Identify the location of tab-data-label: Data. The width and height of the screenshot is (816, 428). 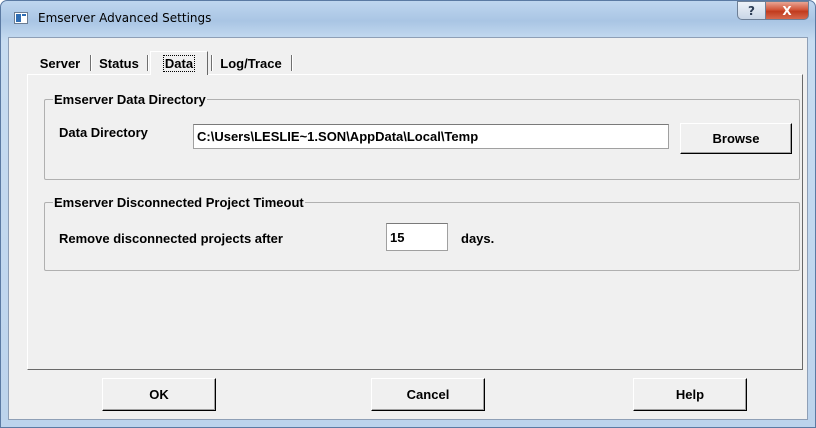
(179, 63).